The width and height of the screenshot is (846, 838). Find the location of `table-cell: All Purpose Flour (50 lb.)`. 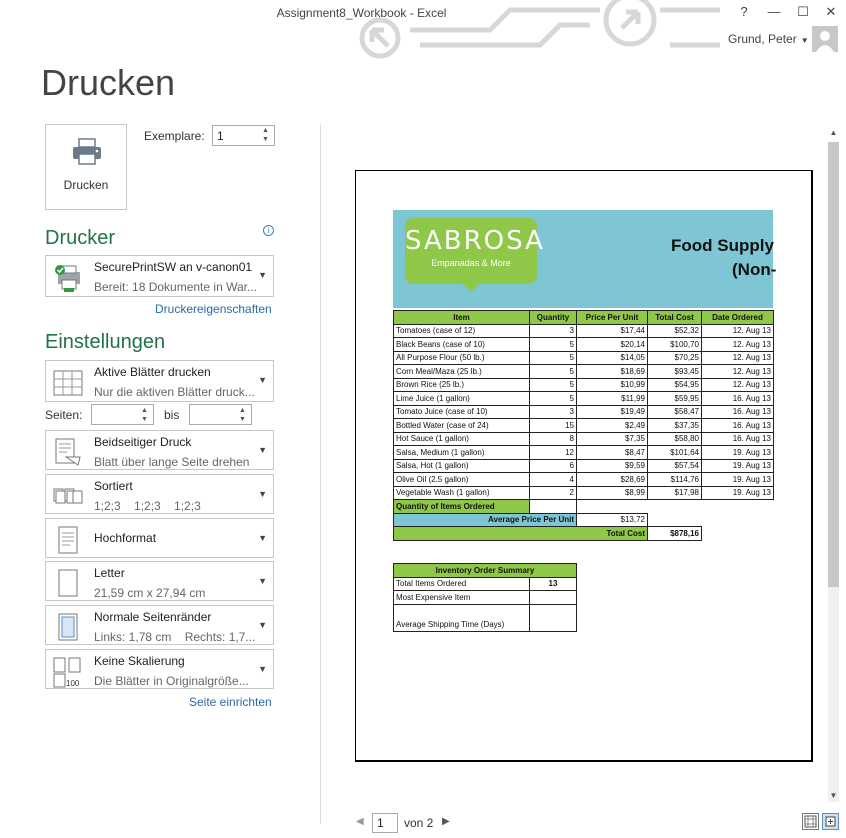

table-cell: All Purpose Flour (50 lb.) is located at coordinates (461, 357).